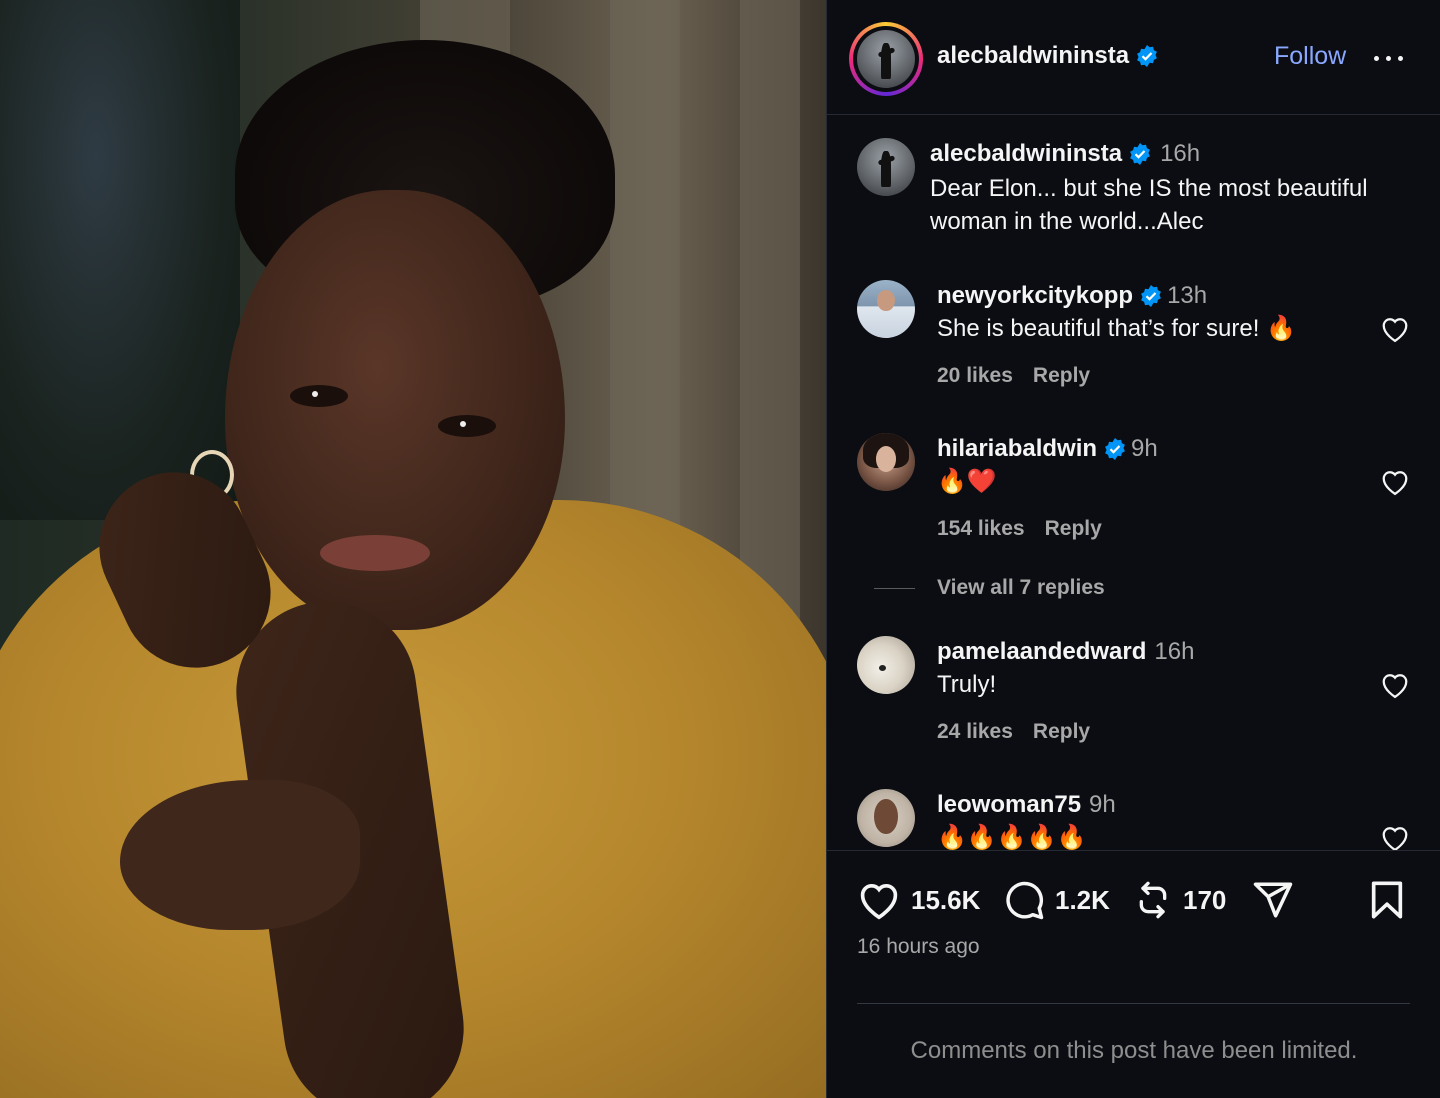 Image resolution: width=1440 pixels, height=1098 pixels. I want to click on heart-icon, so click(879, 902).